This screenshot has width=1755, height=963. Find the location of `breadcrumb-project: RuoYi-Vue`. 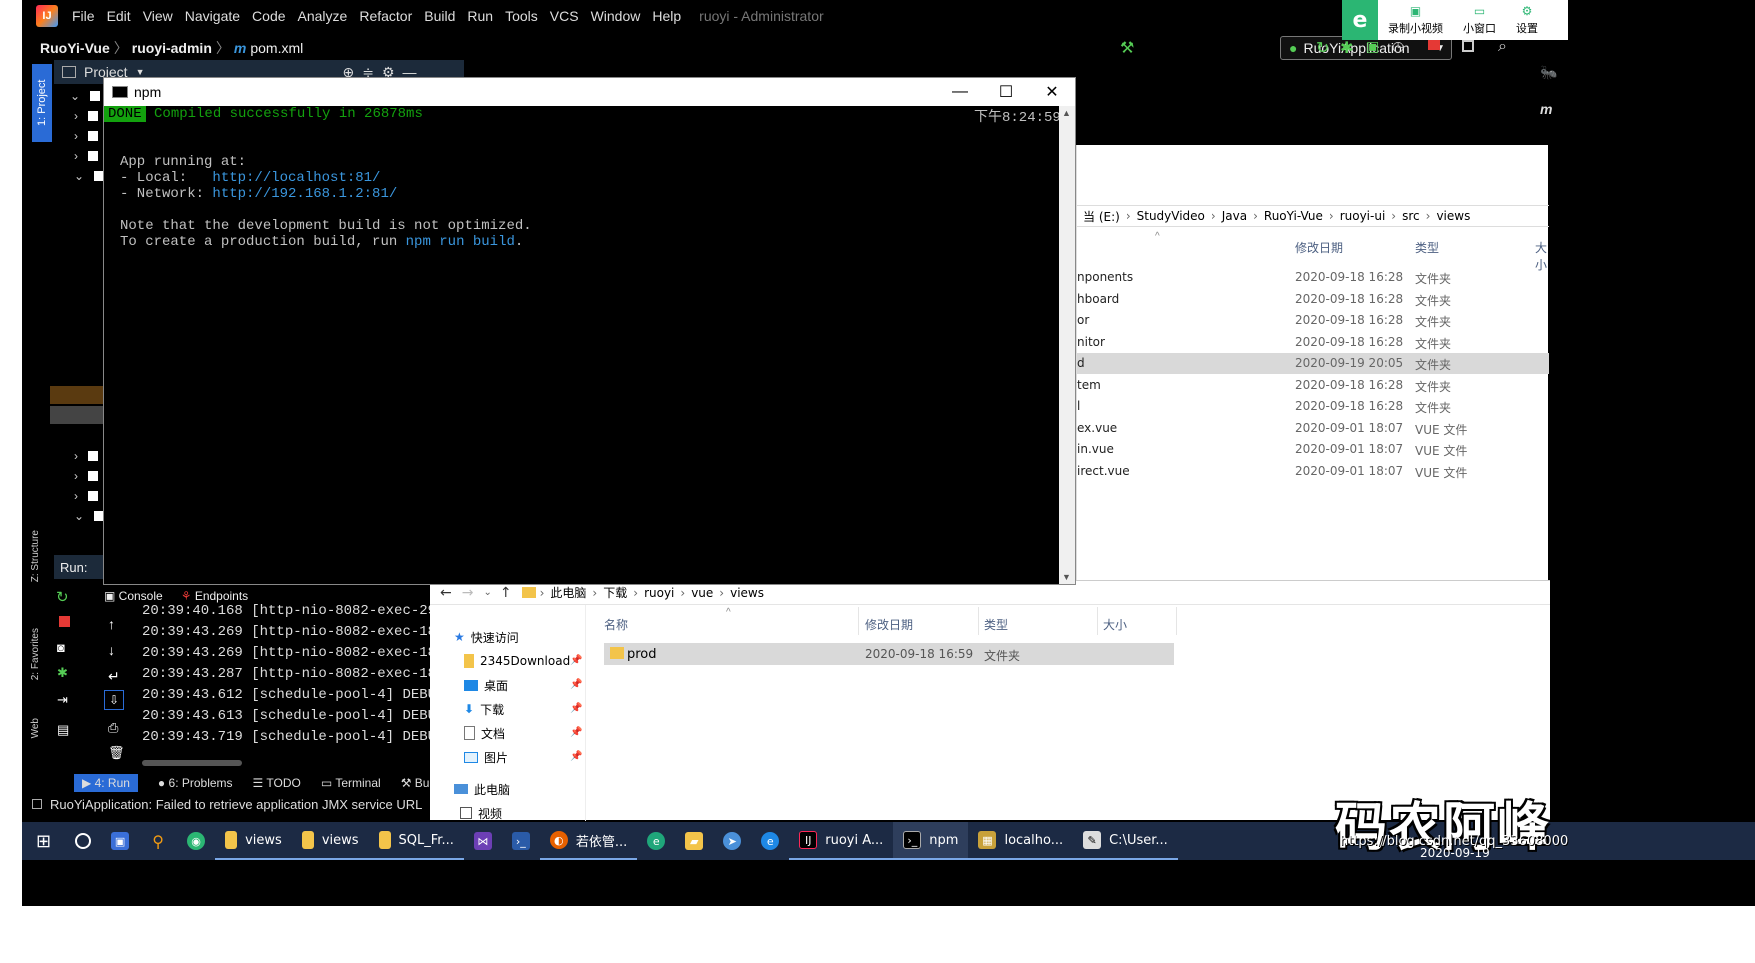

breadcrumb-project: RuoYi-Vue is located at coordinates (75, 48).